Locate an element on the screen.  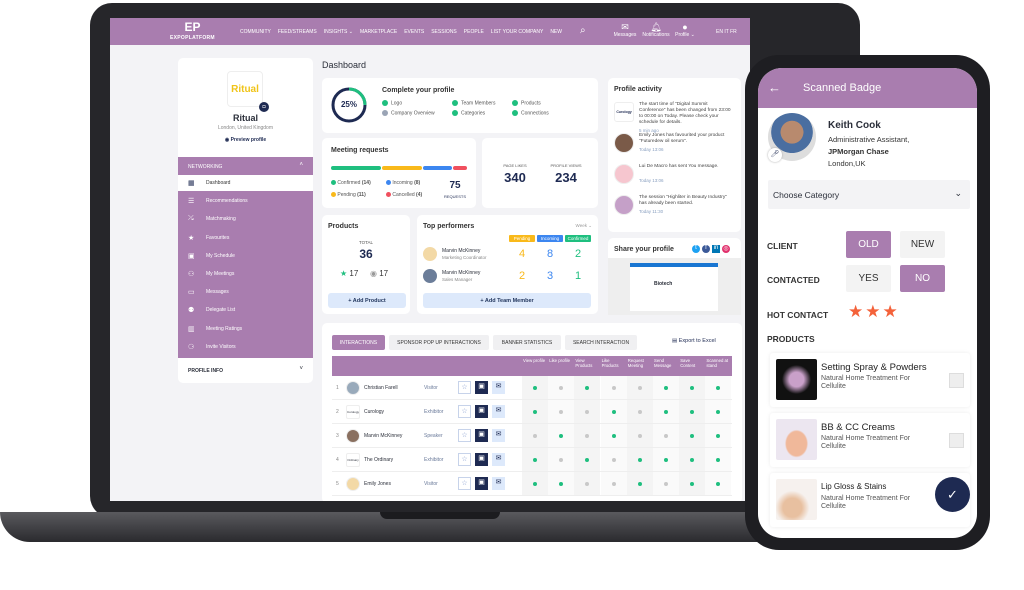
export-excel-button: ▤ Export to Excel is located at coordinates (694, 341).